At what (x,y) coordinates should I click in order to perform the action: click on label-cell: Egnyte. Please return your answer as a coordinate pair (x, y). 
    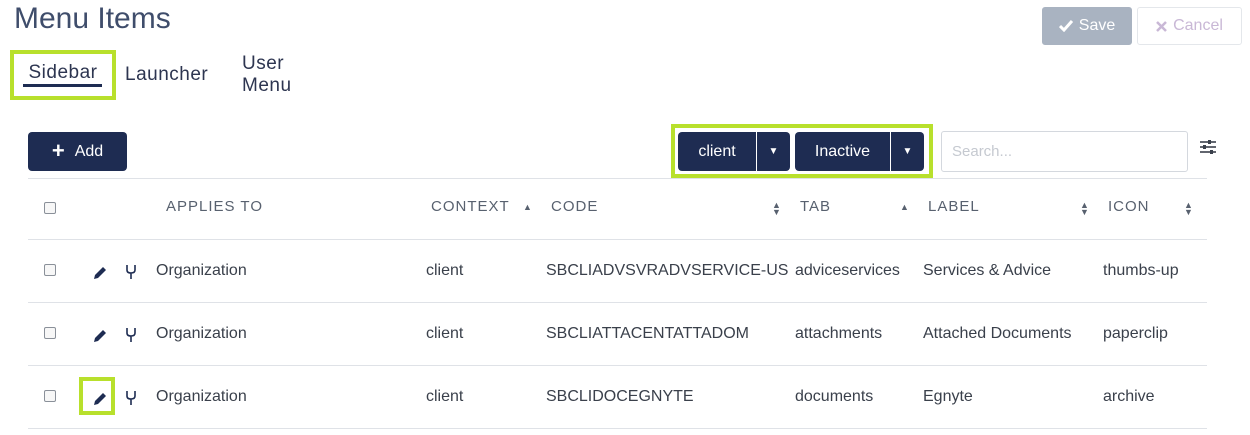
    Looking at the image, I should click on (948, 396).